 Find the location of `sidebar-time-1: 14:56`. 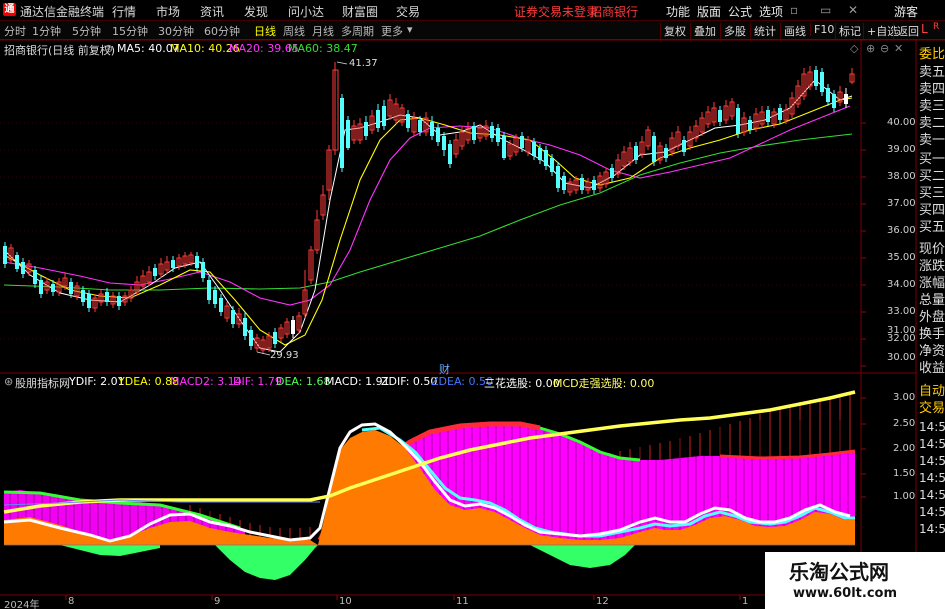

sidebar-time-1: 14:56 is located at coordinates (932, 427).